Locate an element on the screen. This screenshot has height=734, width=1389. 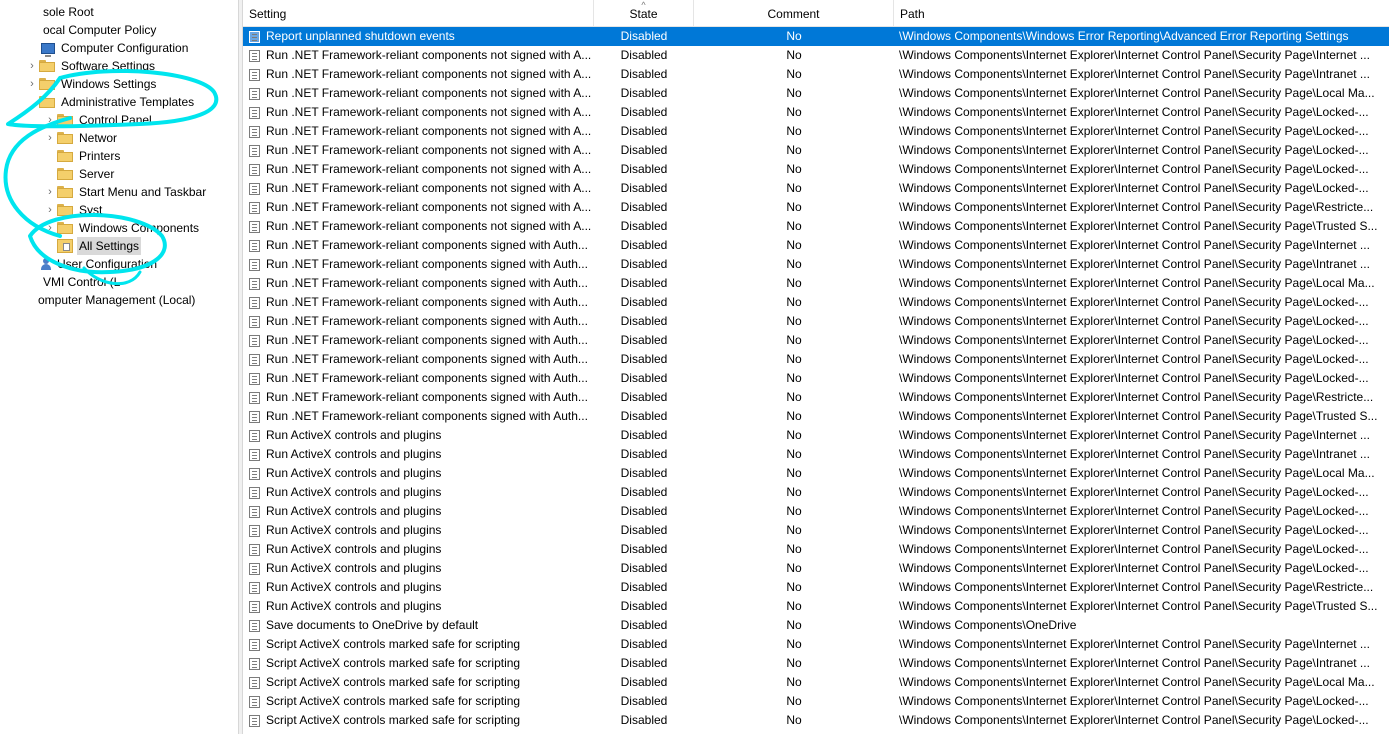
column-header-state: ^ State is located at coordinates (644, 13).